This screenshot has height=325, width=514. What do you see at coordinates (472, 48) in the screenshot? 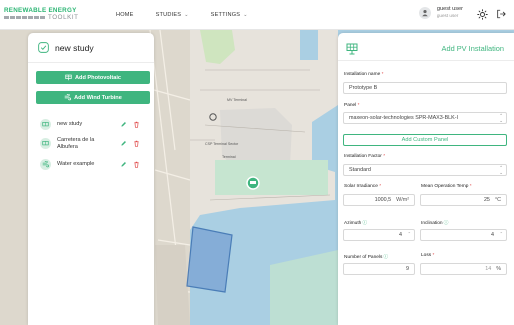
I see `form-title: Add PV Installation` at bounding box center [472, 48].